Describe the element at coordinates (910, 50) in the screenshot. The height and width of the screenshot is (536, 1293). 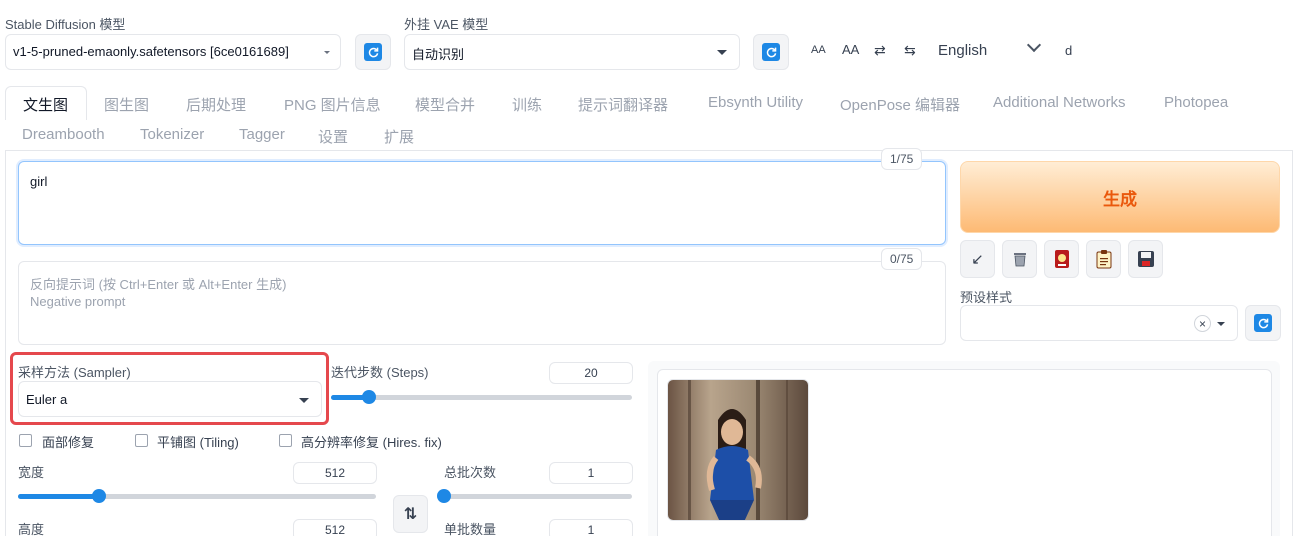
I see `tab-icon: ⇆` at that location.